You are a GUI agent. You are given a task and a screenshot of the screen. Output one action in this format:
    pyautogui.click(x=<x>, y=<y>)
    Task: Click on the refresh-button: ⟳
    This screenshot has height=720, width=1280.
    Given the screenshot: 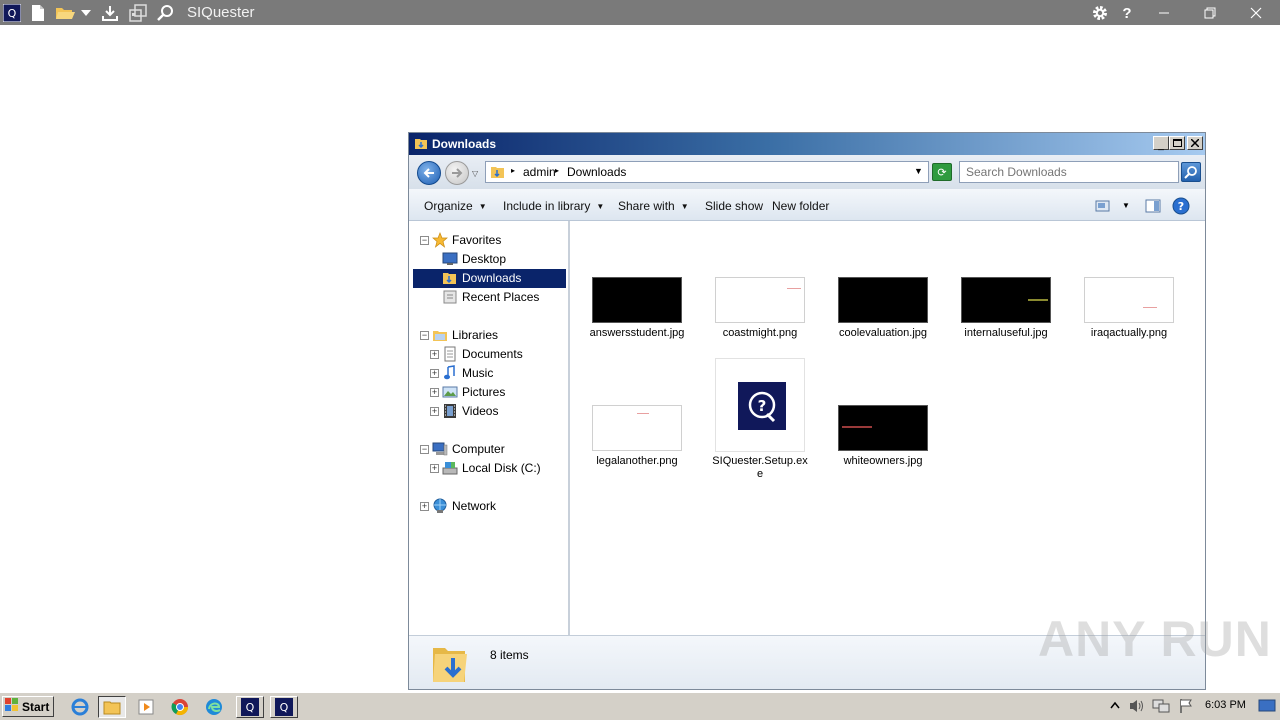 What is the action you would take?
    pyautogui.click(x=942, y=172)
    